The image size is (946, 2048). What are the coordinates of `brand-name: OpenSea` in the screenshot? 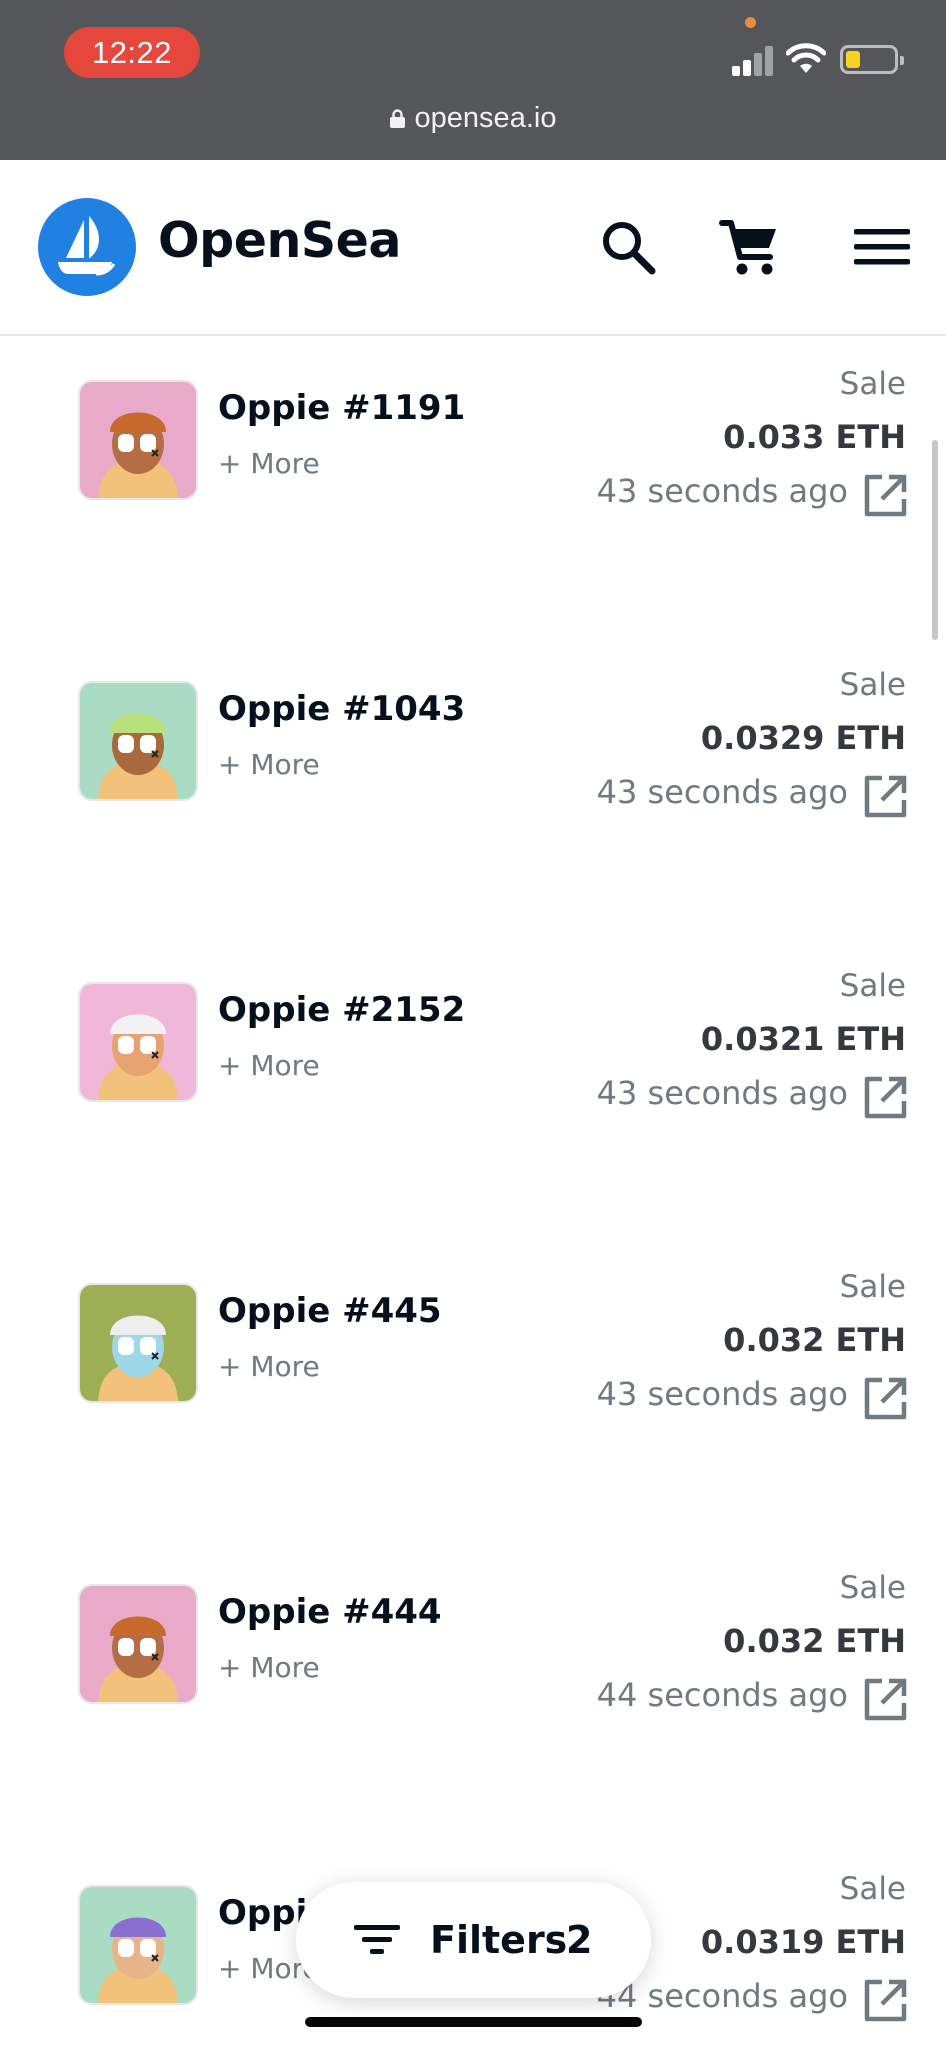 It's located at (279, 240).